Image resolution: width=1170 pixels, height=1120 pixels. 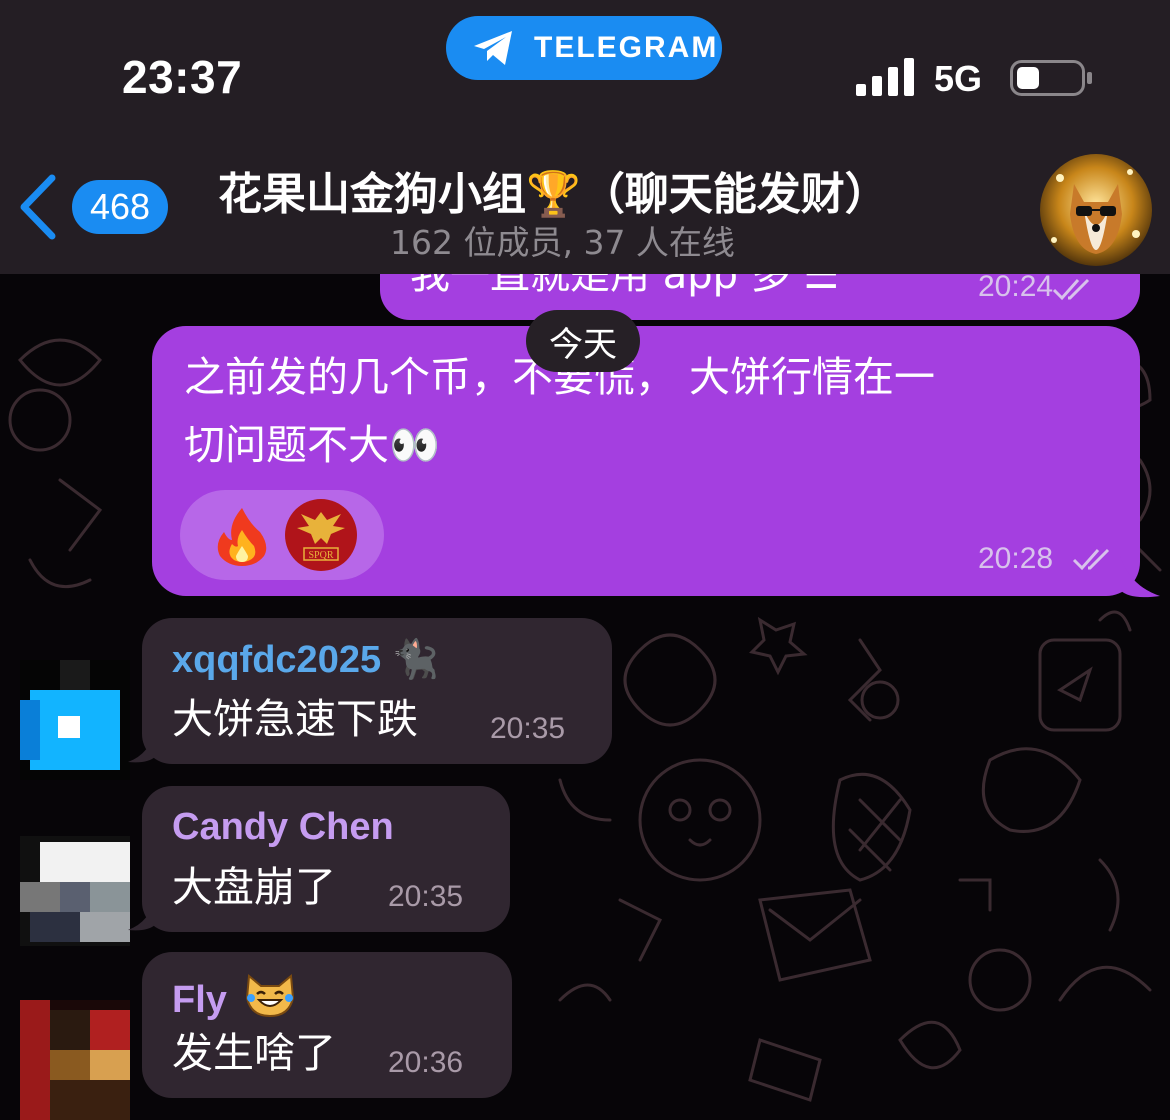 I want to click on chevron-left-icon, so click(x=38, y=207).